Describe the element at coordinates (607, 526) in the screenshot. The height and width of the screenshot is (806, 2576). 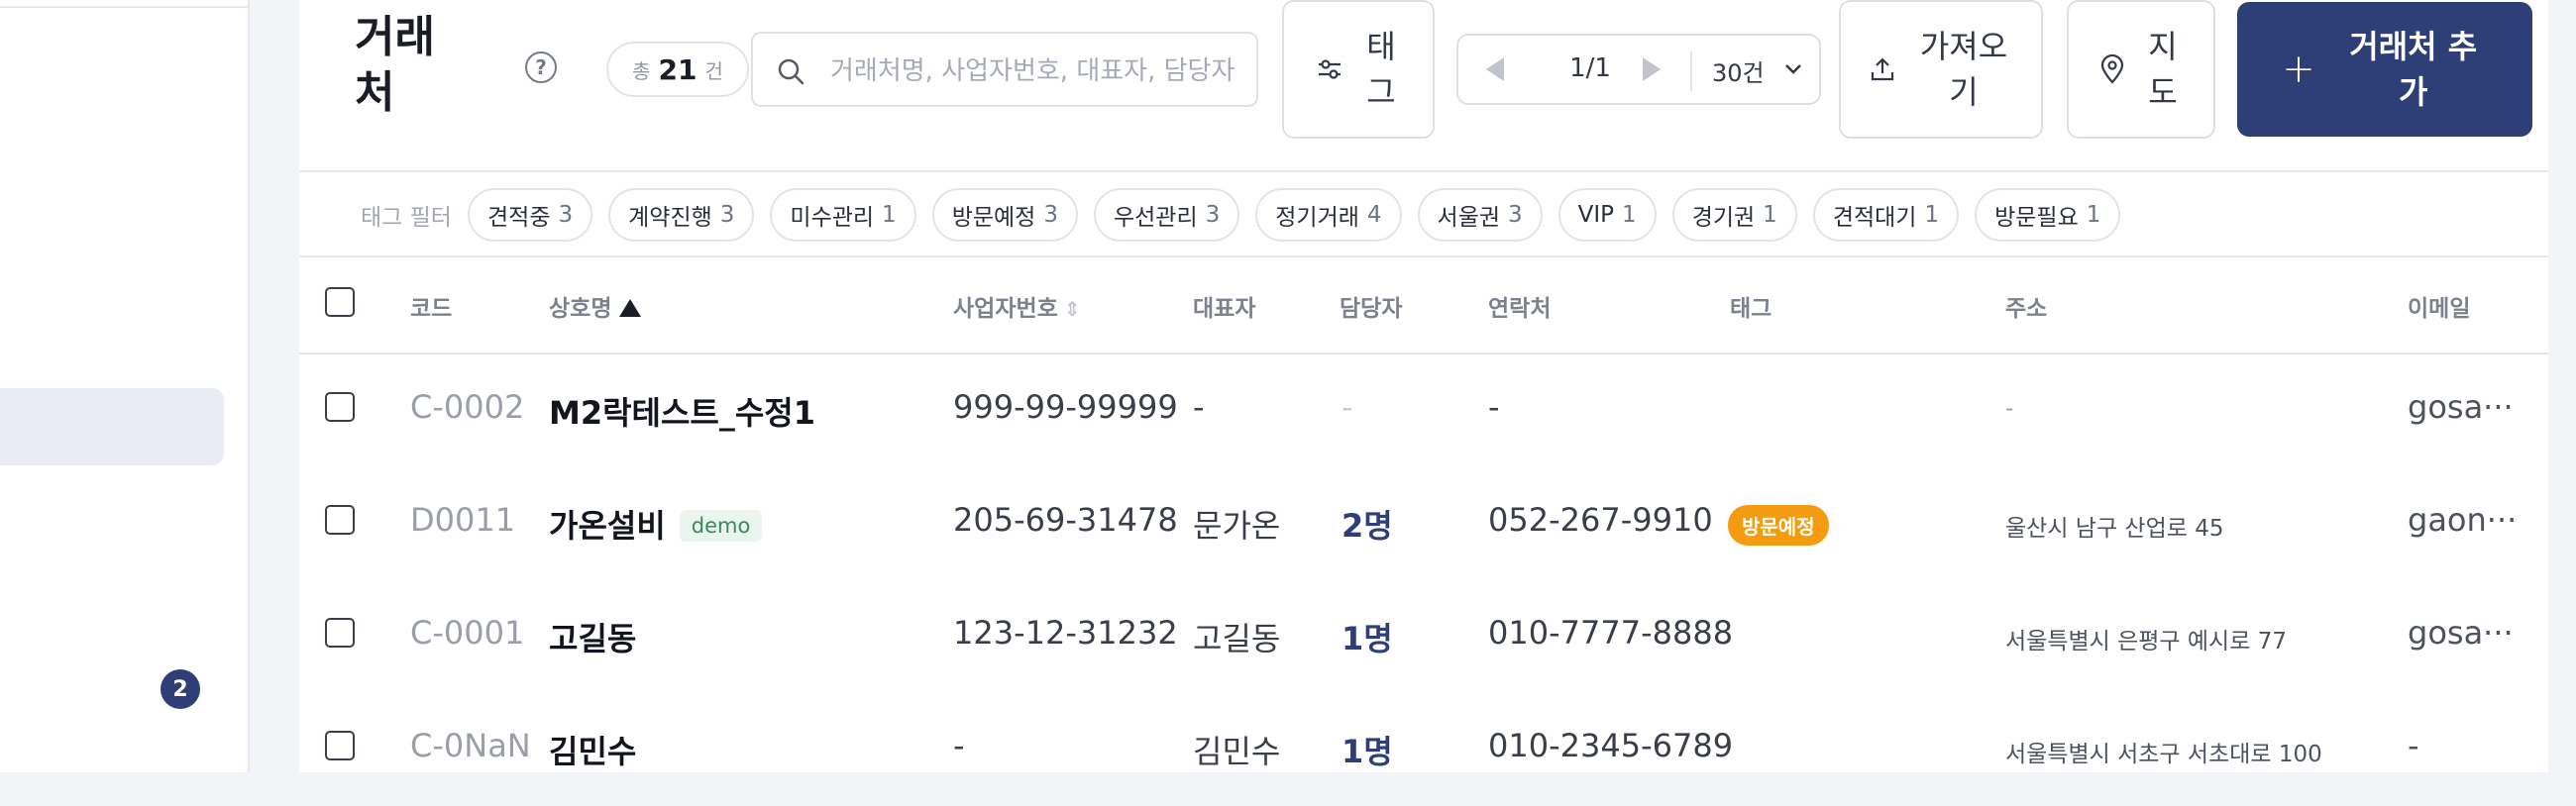
I see `cell-name-text: 가온설비` at that location.